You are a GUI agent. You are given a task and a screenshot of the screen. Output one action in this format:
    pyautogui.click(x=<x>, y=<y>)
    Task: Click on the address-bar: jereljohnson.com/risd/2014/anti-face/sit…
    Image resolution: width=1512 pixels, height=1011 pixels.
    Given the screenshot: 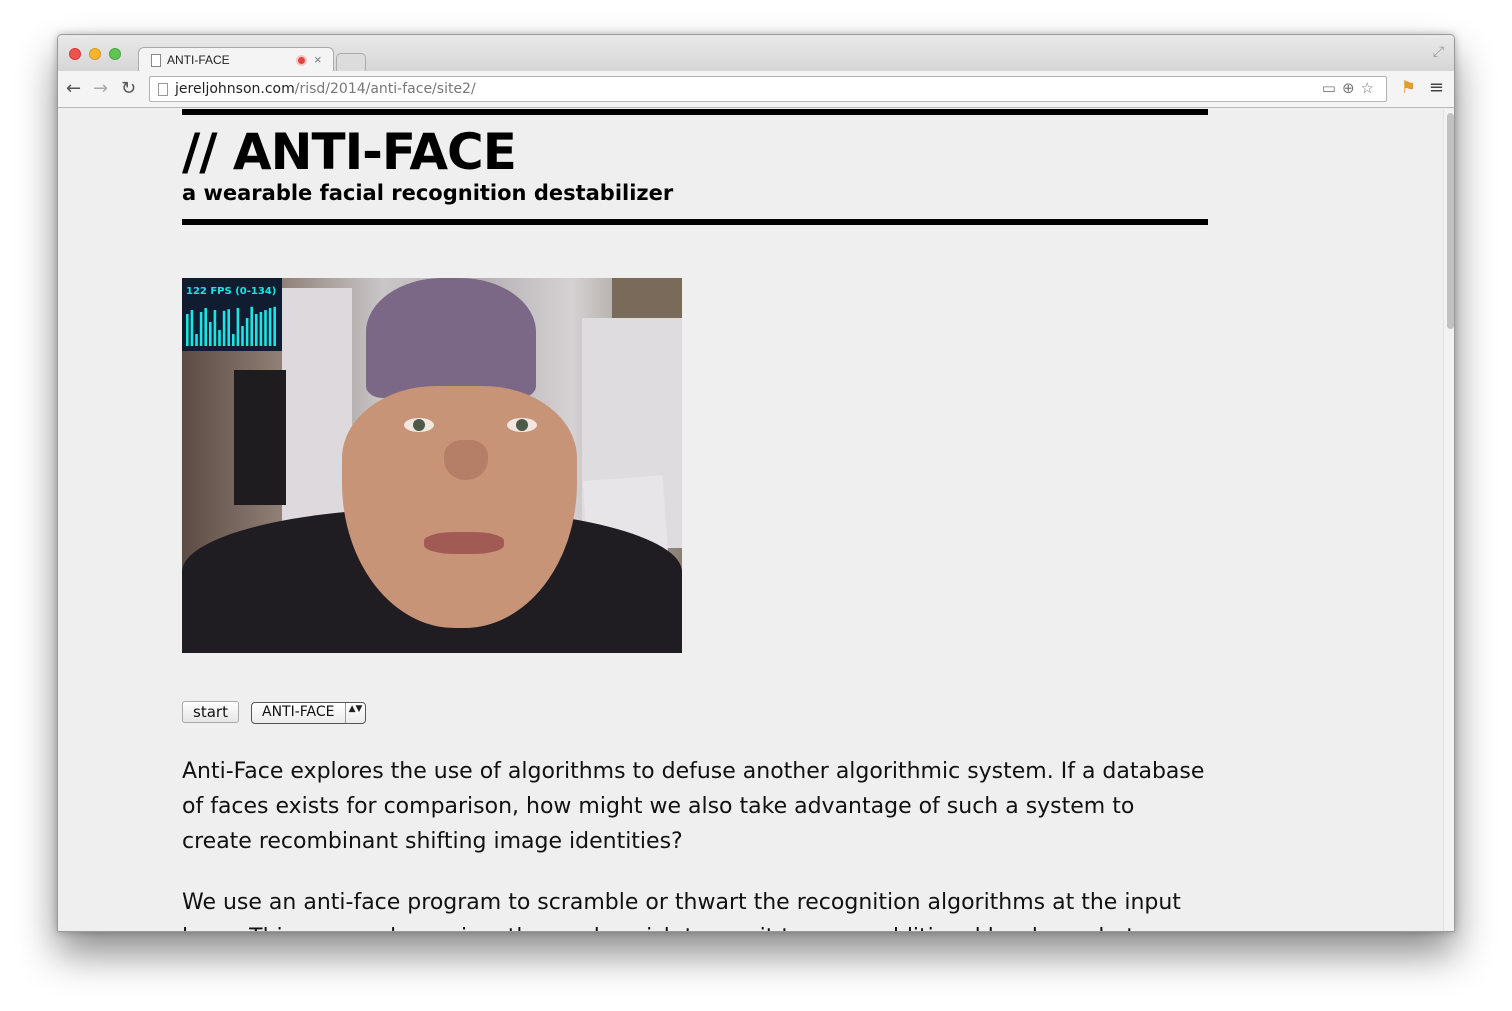 What is the action you would take?
    pyautogui.click(x=768, y=89)
    